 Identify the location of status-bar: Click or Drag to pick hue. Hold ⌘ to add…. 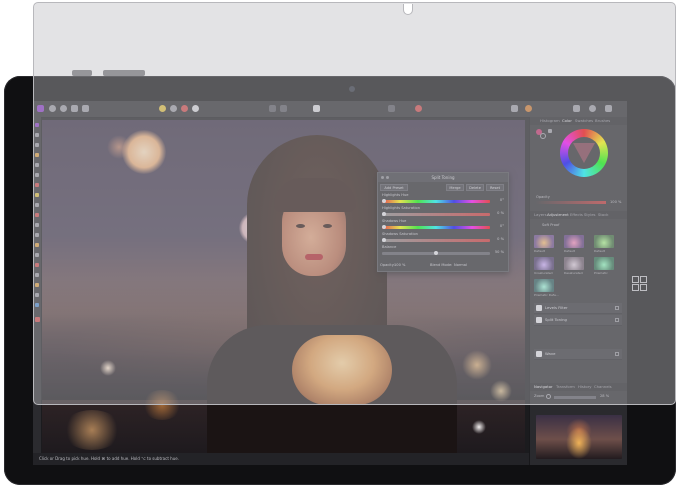
(281, 459).